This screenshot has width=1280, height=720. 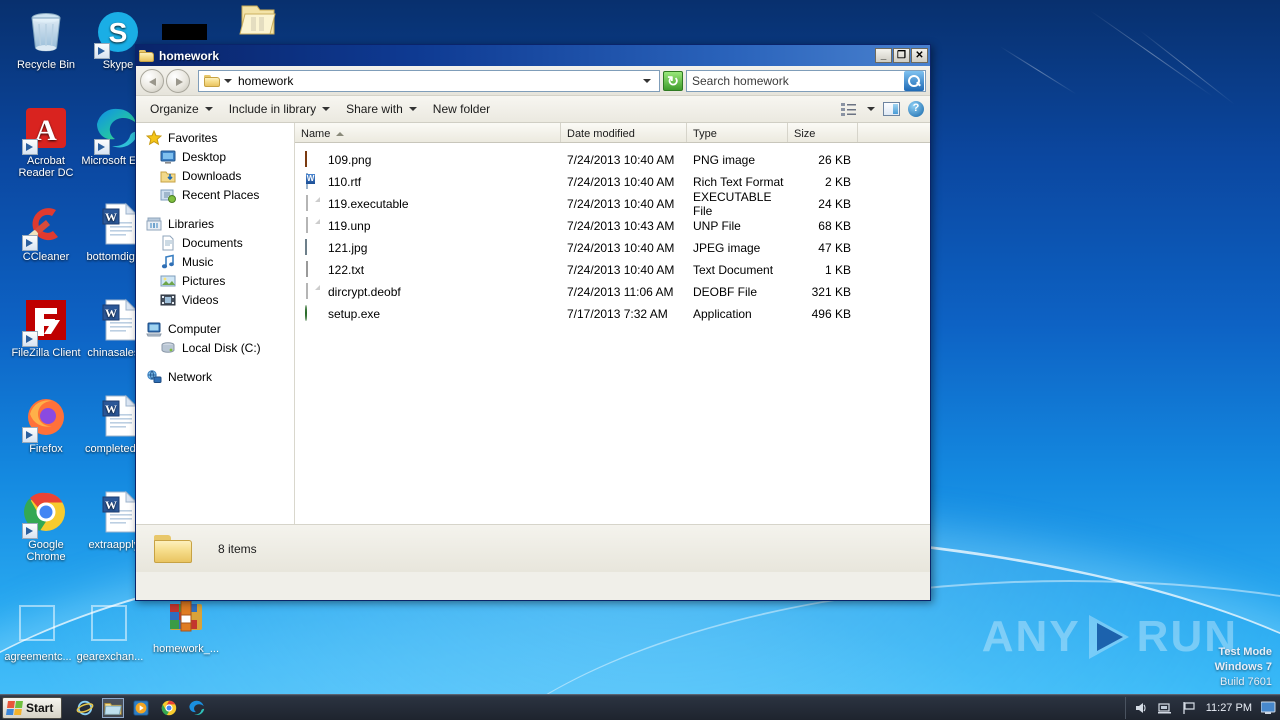 What do you see at coordinates (215, 223) in the screenshot?
I see `sidebar-item-libraries: Libraries` at bounding box center [215, 223].